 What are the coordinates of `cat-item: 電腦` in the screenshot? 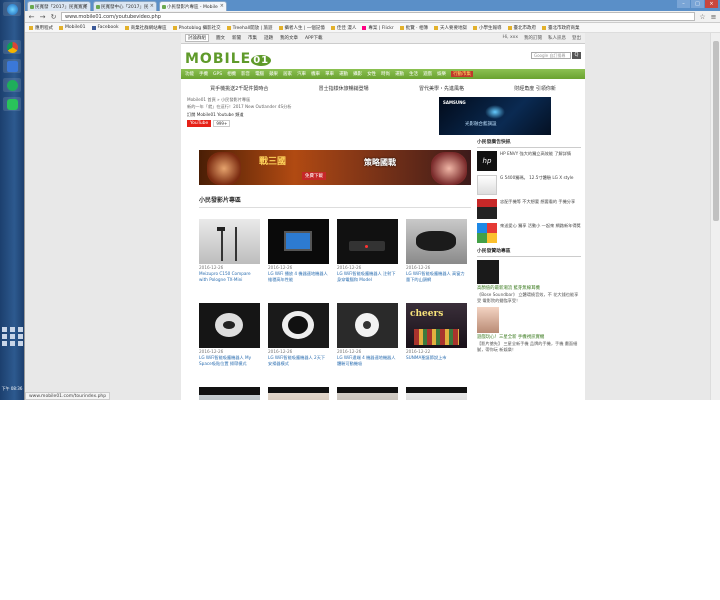 It's located at (259, 74).